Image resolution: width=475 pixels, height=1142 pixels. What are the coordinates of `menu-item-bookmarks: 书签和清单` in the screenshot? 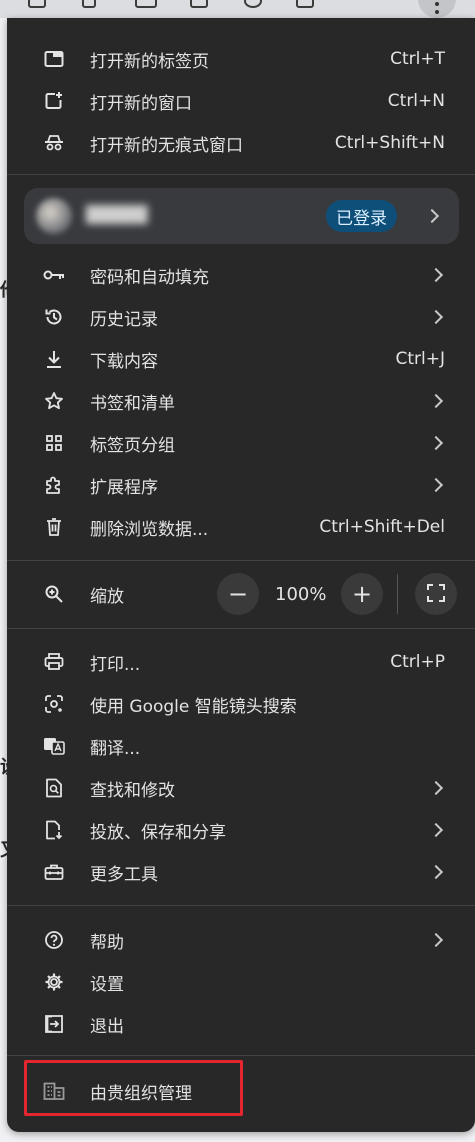 It's located at (241, 401).